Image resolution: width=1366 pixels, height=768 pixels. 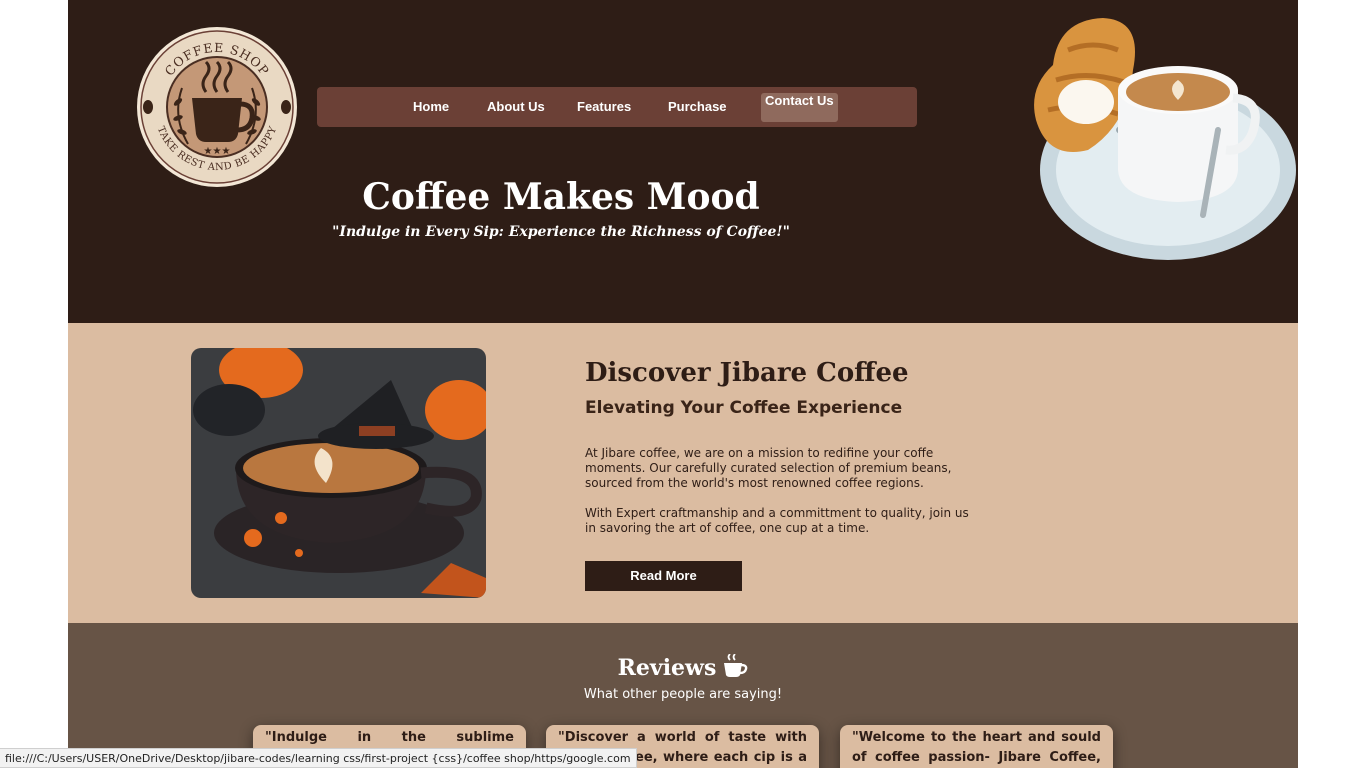 What do you see at coordinates (604, 107) in the screenshot?
I see `nav-features: Features` at bounding box center [604, 107].